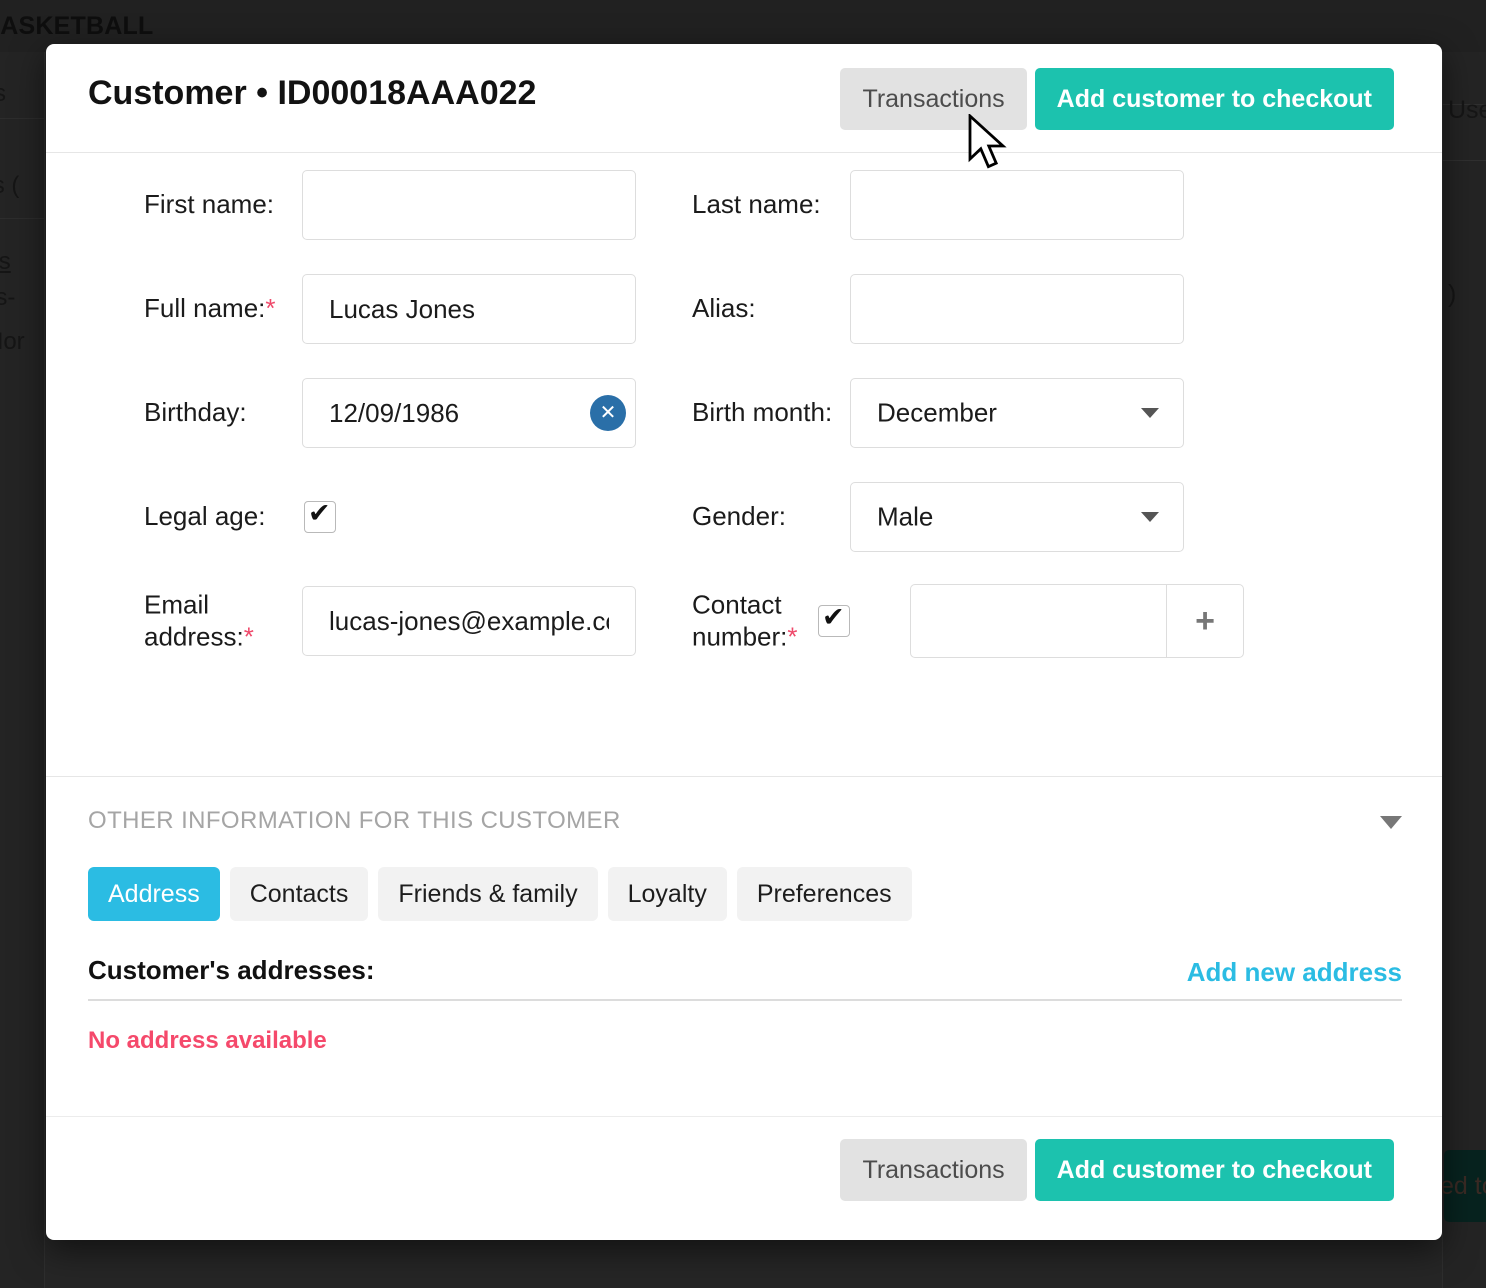  What do you see at coordinates (1464, 670) in the screenshot?
I see `background-right-panel` at bounding box center [1464, 670].